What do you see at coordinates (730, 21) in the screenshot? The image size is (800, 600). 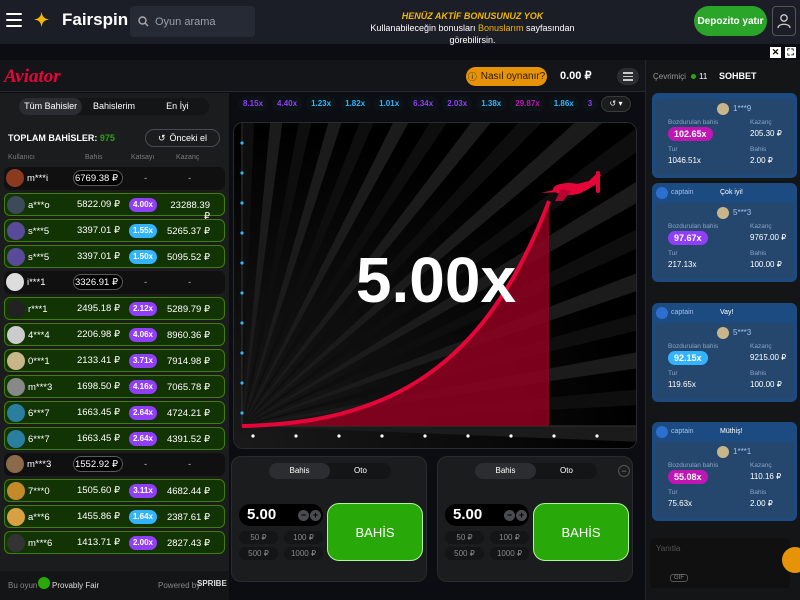 I see `deposit-button: Depozito yatır` at bounding box center [730, 21].